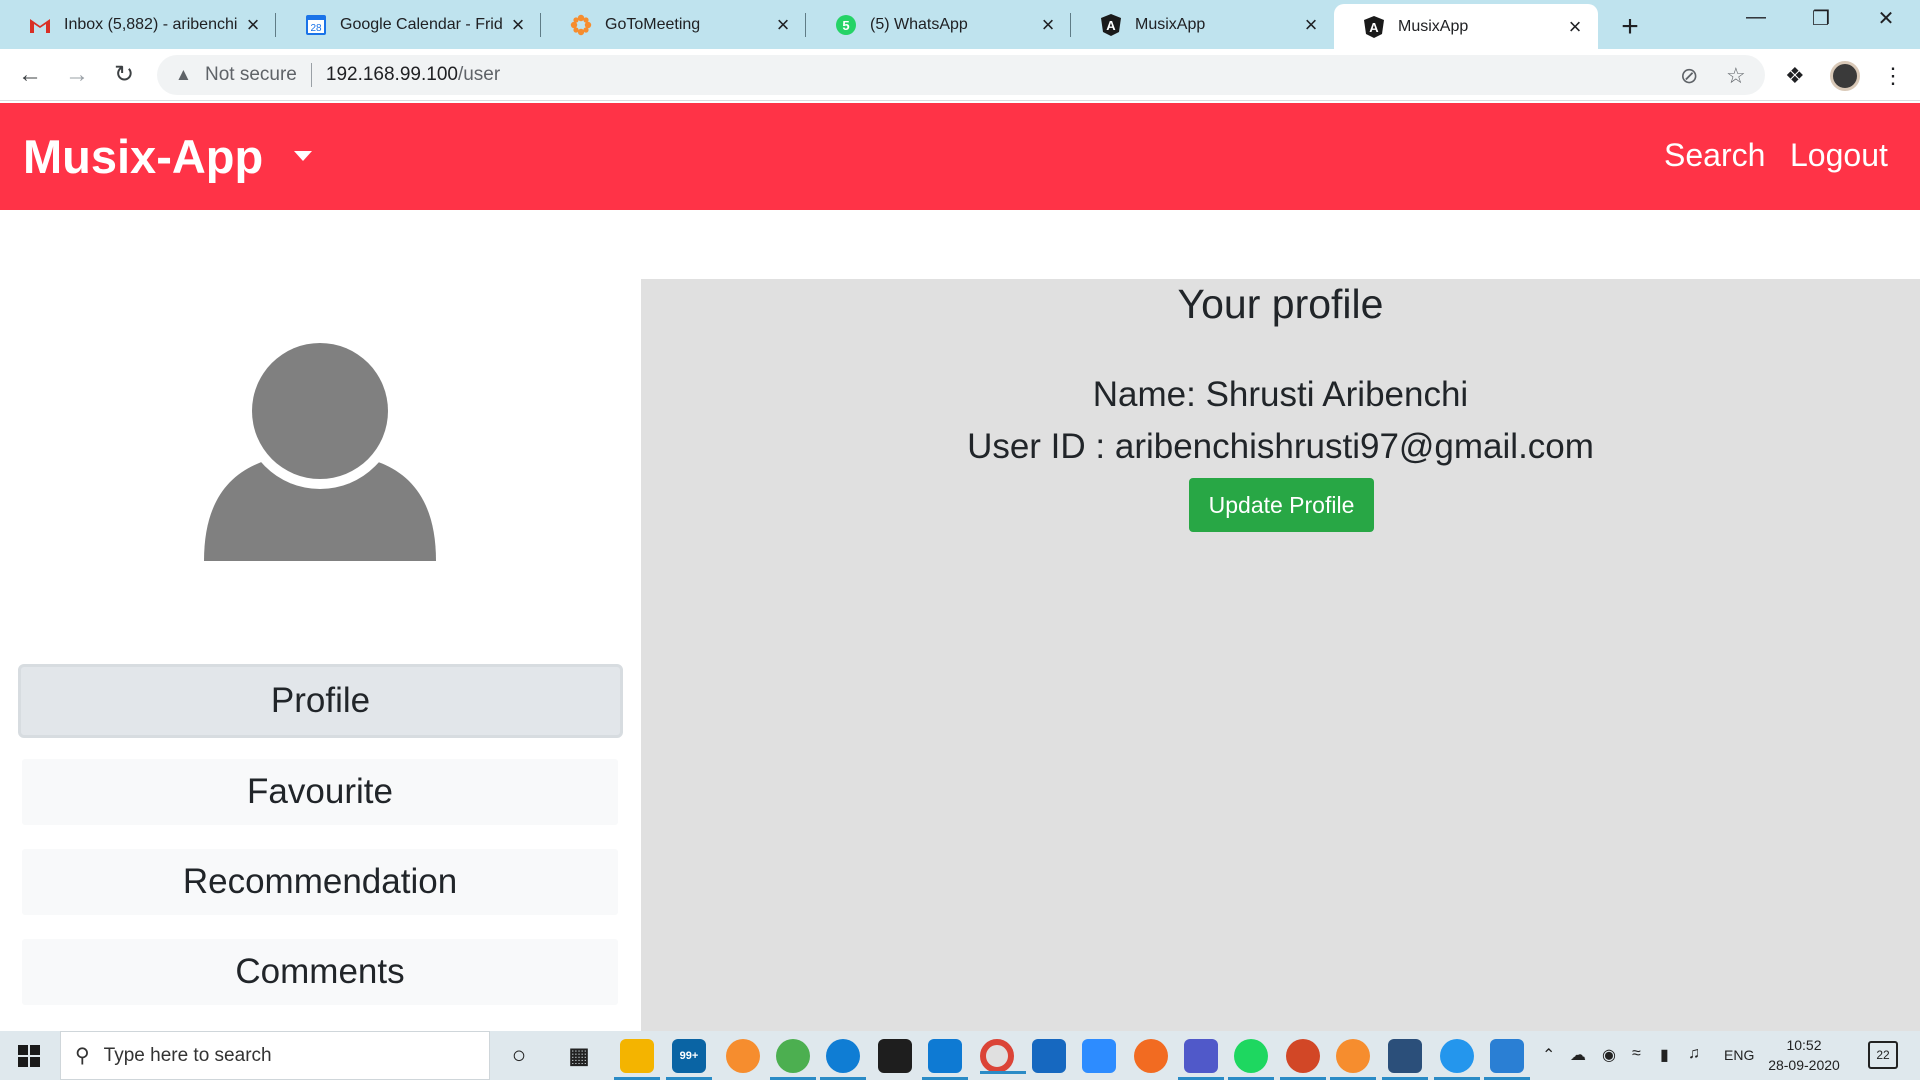 This screenshot has width=1920, height=1080. Describe the element at coordinates (1049, 1056) in the screenshot. I see `bracket-app-icon` at that location.